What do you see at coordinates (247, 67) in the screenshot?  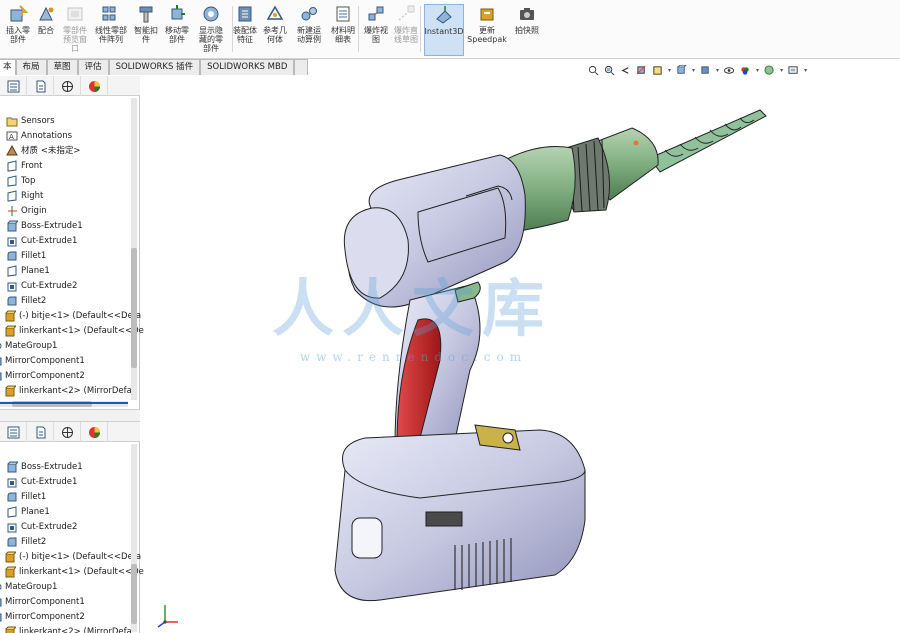 I see `command-tab: SOLIDWORKS MBD` at bounding box center [247, 67].